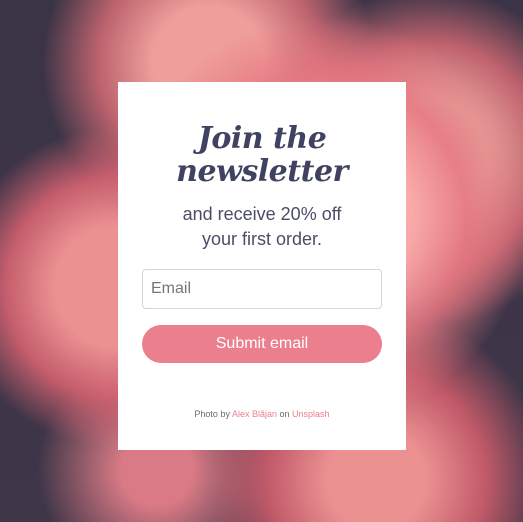  I want to click on newsletter-subtitle: and receive 20% off your first order., so click(262, 226).